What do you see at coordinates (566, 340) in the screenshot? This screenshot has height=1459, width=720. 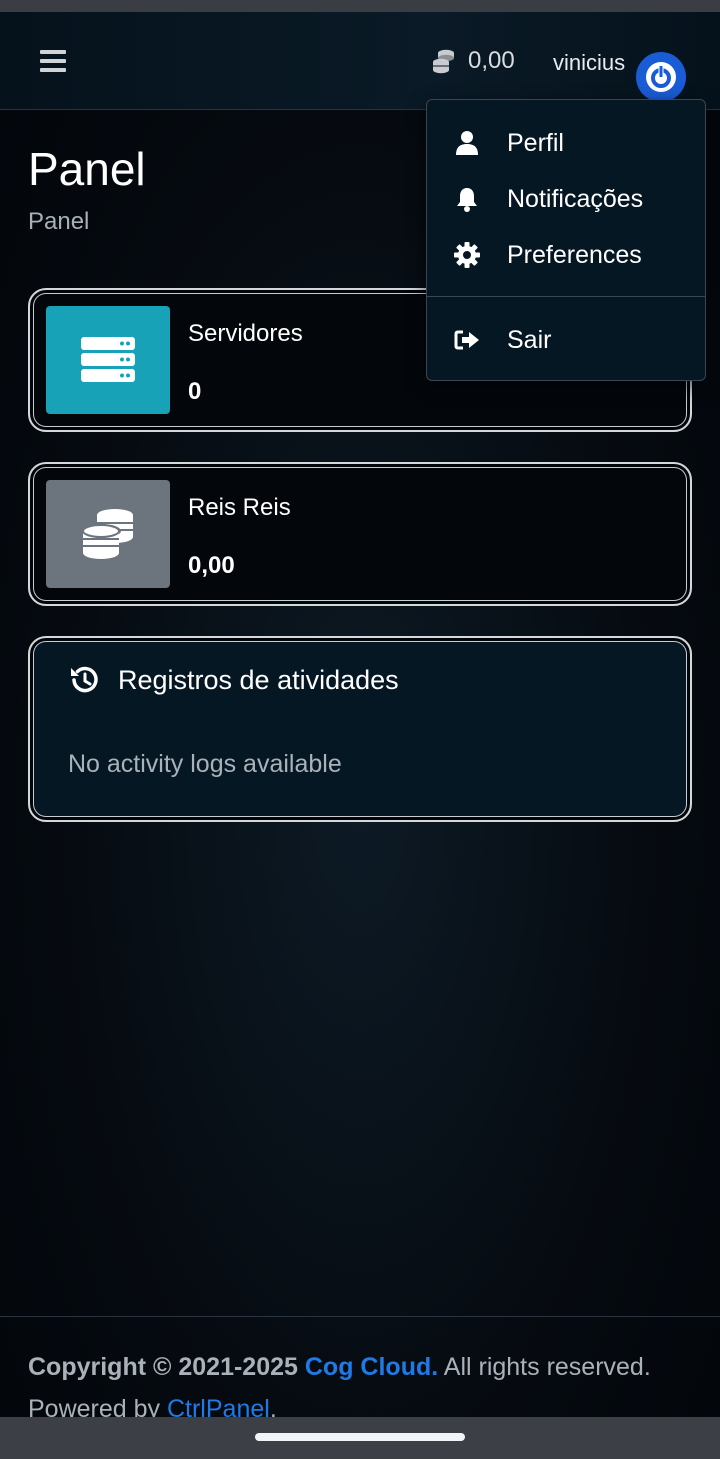 I see `menu-item-logout: Sair` at bounding box center [566, 340].